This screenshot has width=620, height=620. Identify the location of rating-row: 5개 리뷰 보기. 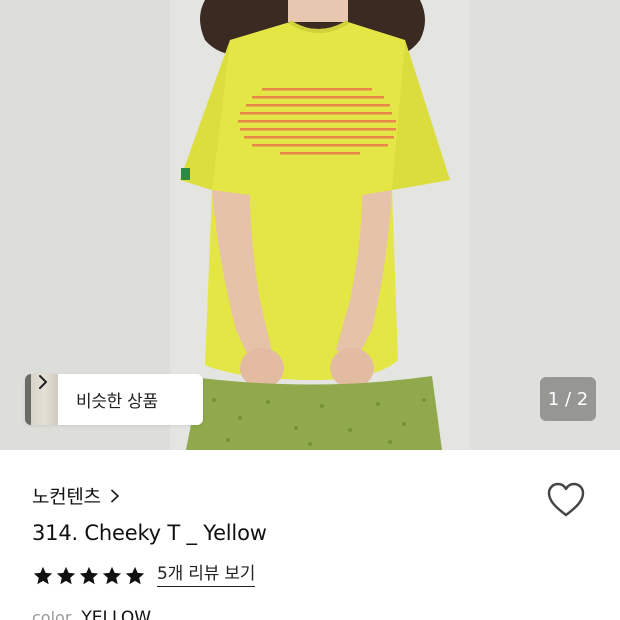
(143, 575).